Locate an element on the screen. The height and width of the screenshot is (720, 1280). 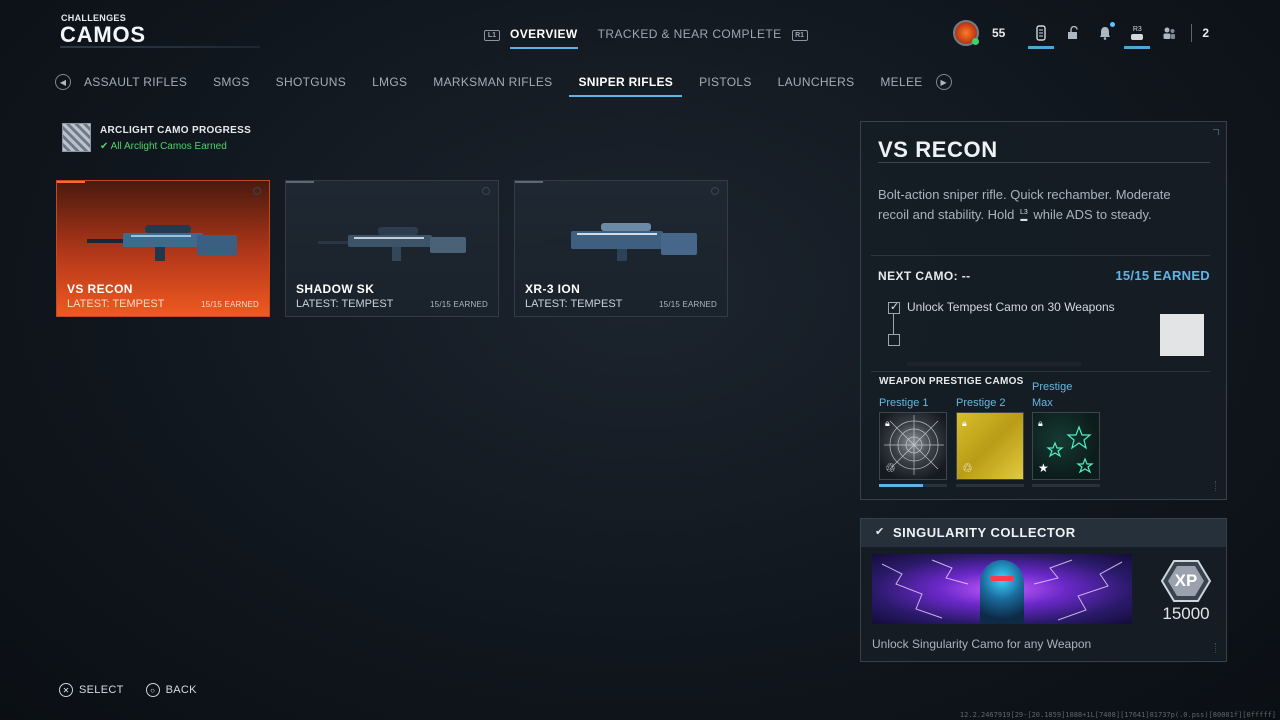
weapon-name: VS RECON is located at coordinates (100, 289).